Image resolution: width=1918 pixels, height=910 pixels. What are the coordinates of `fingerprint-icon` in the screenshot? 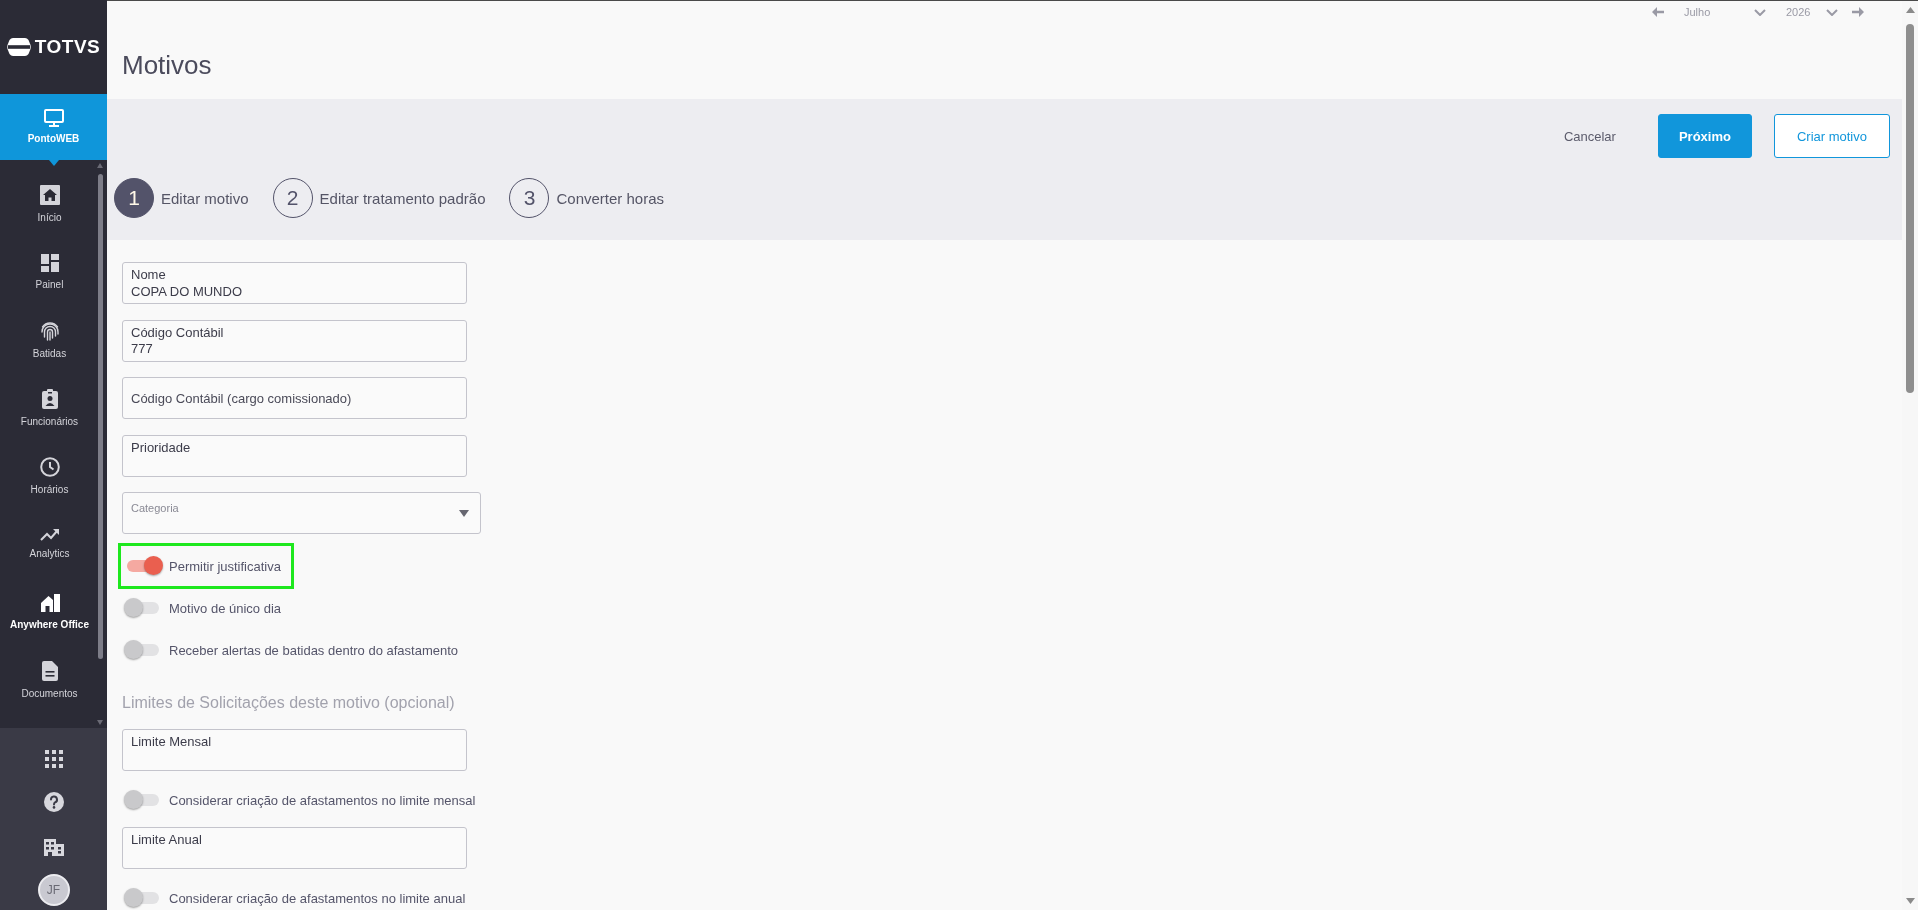 It's located at (49, 330).